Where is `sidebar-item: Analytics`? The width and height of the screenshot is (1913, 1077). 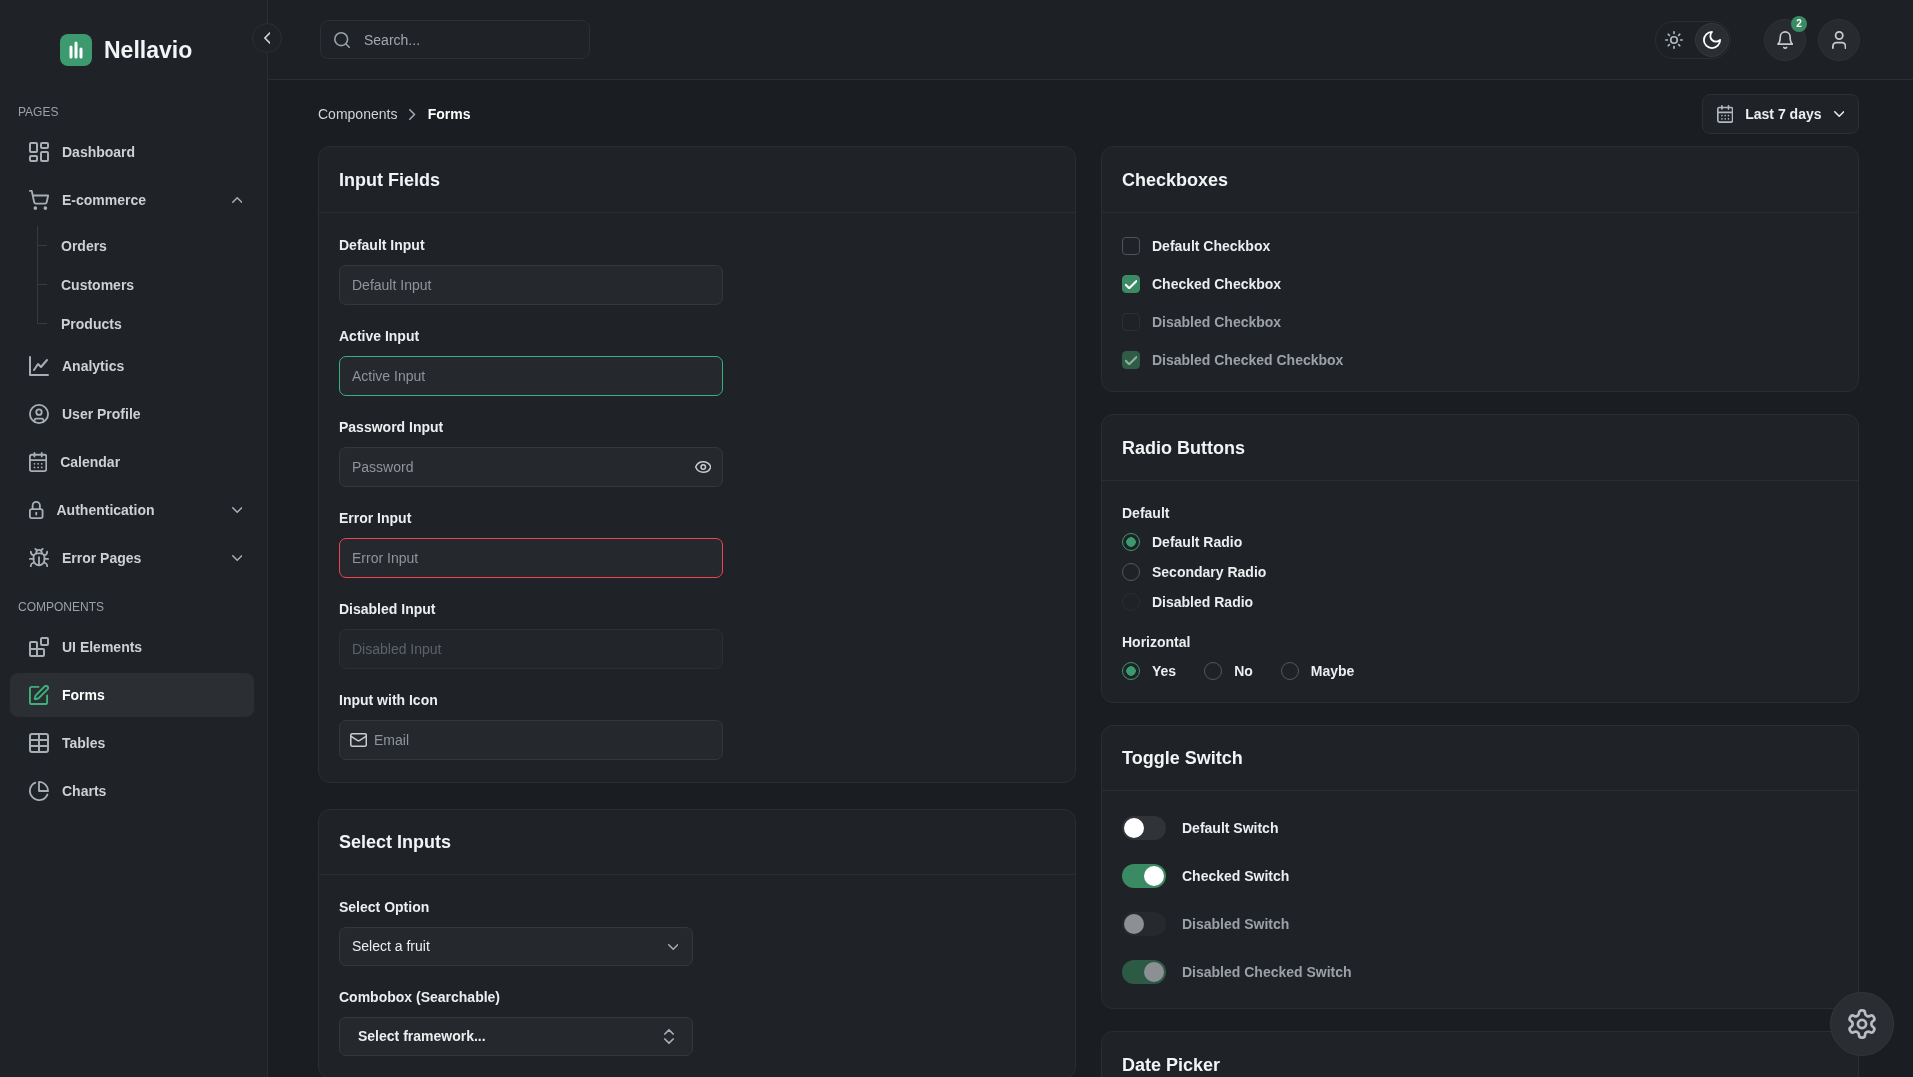 sidebar-item: Analytics is located at coordinates (132, 366).